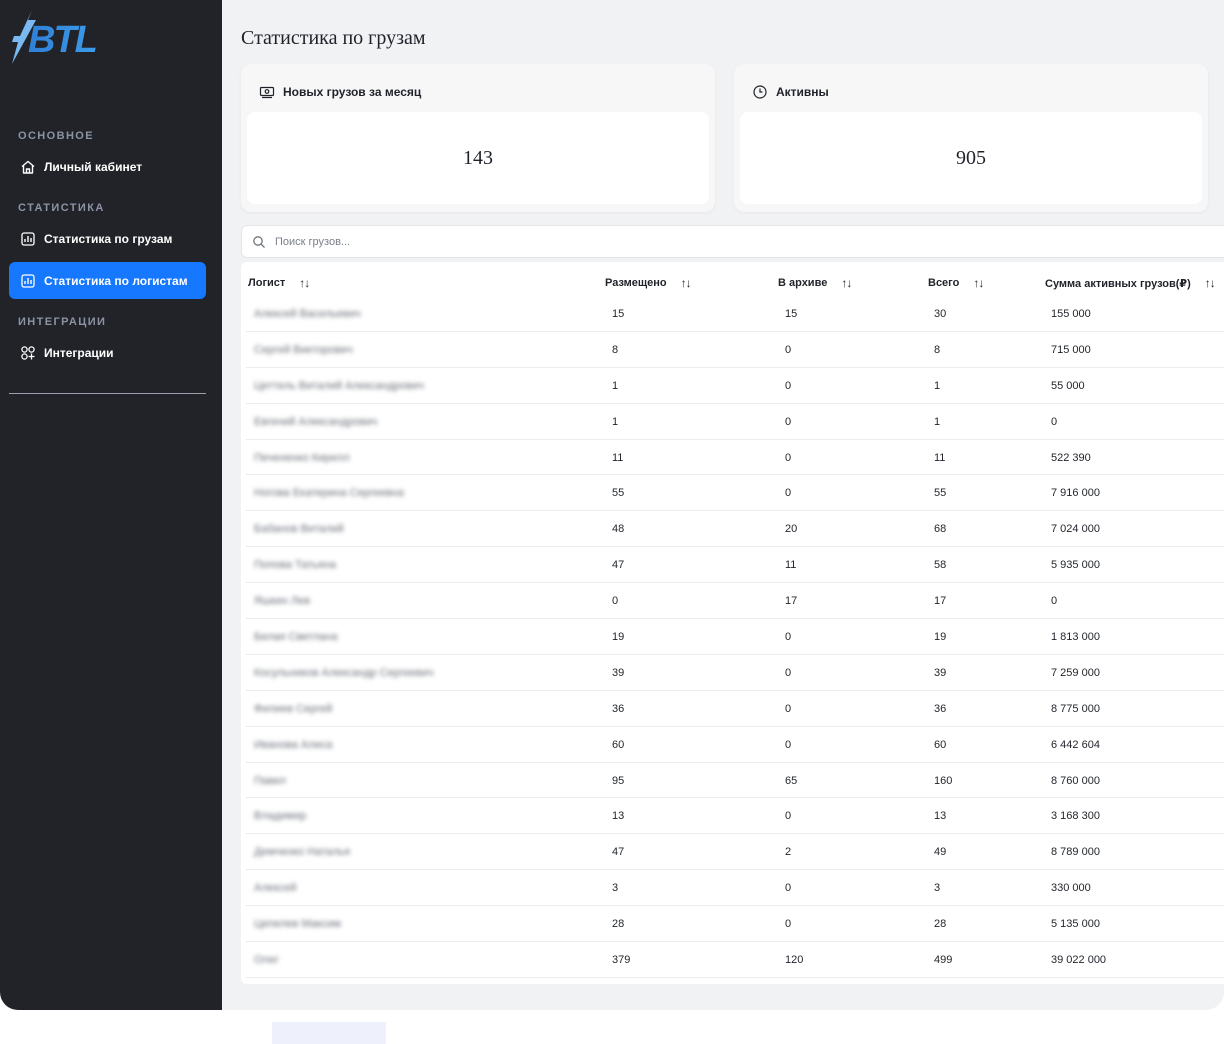  Describe the element at coordinates (735, 888) in the screenshot. I see `table-row: Алексей 3 0 3 330 000` at that location.